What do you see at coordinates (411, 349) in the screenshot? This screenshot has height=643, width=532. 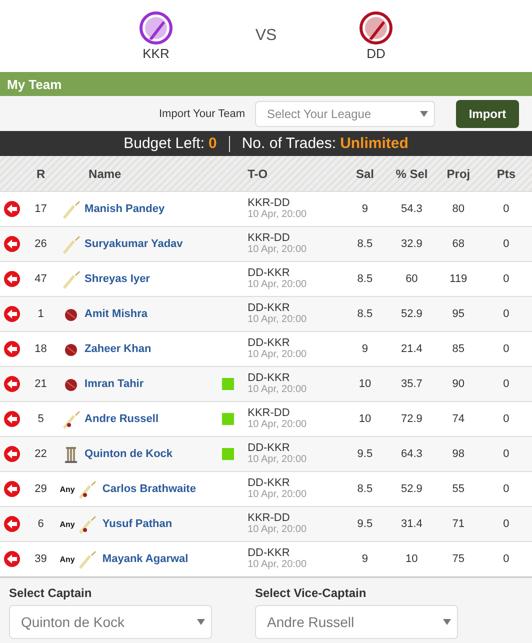 I see `selected-percent-cell: 21.4` at bounding box center [411, 349].